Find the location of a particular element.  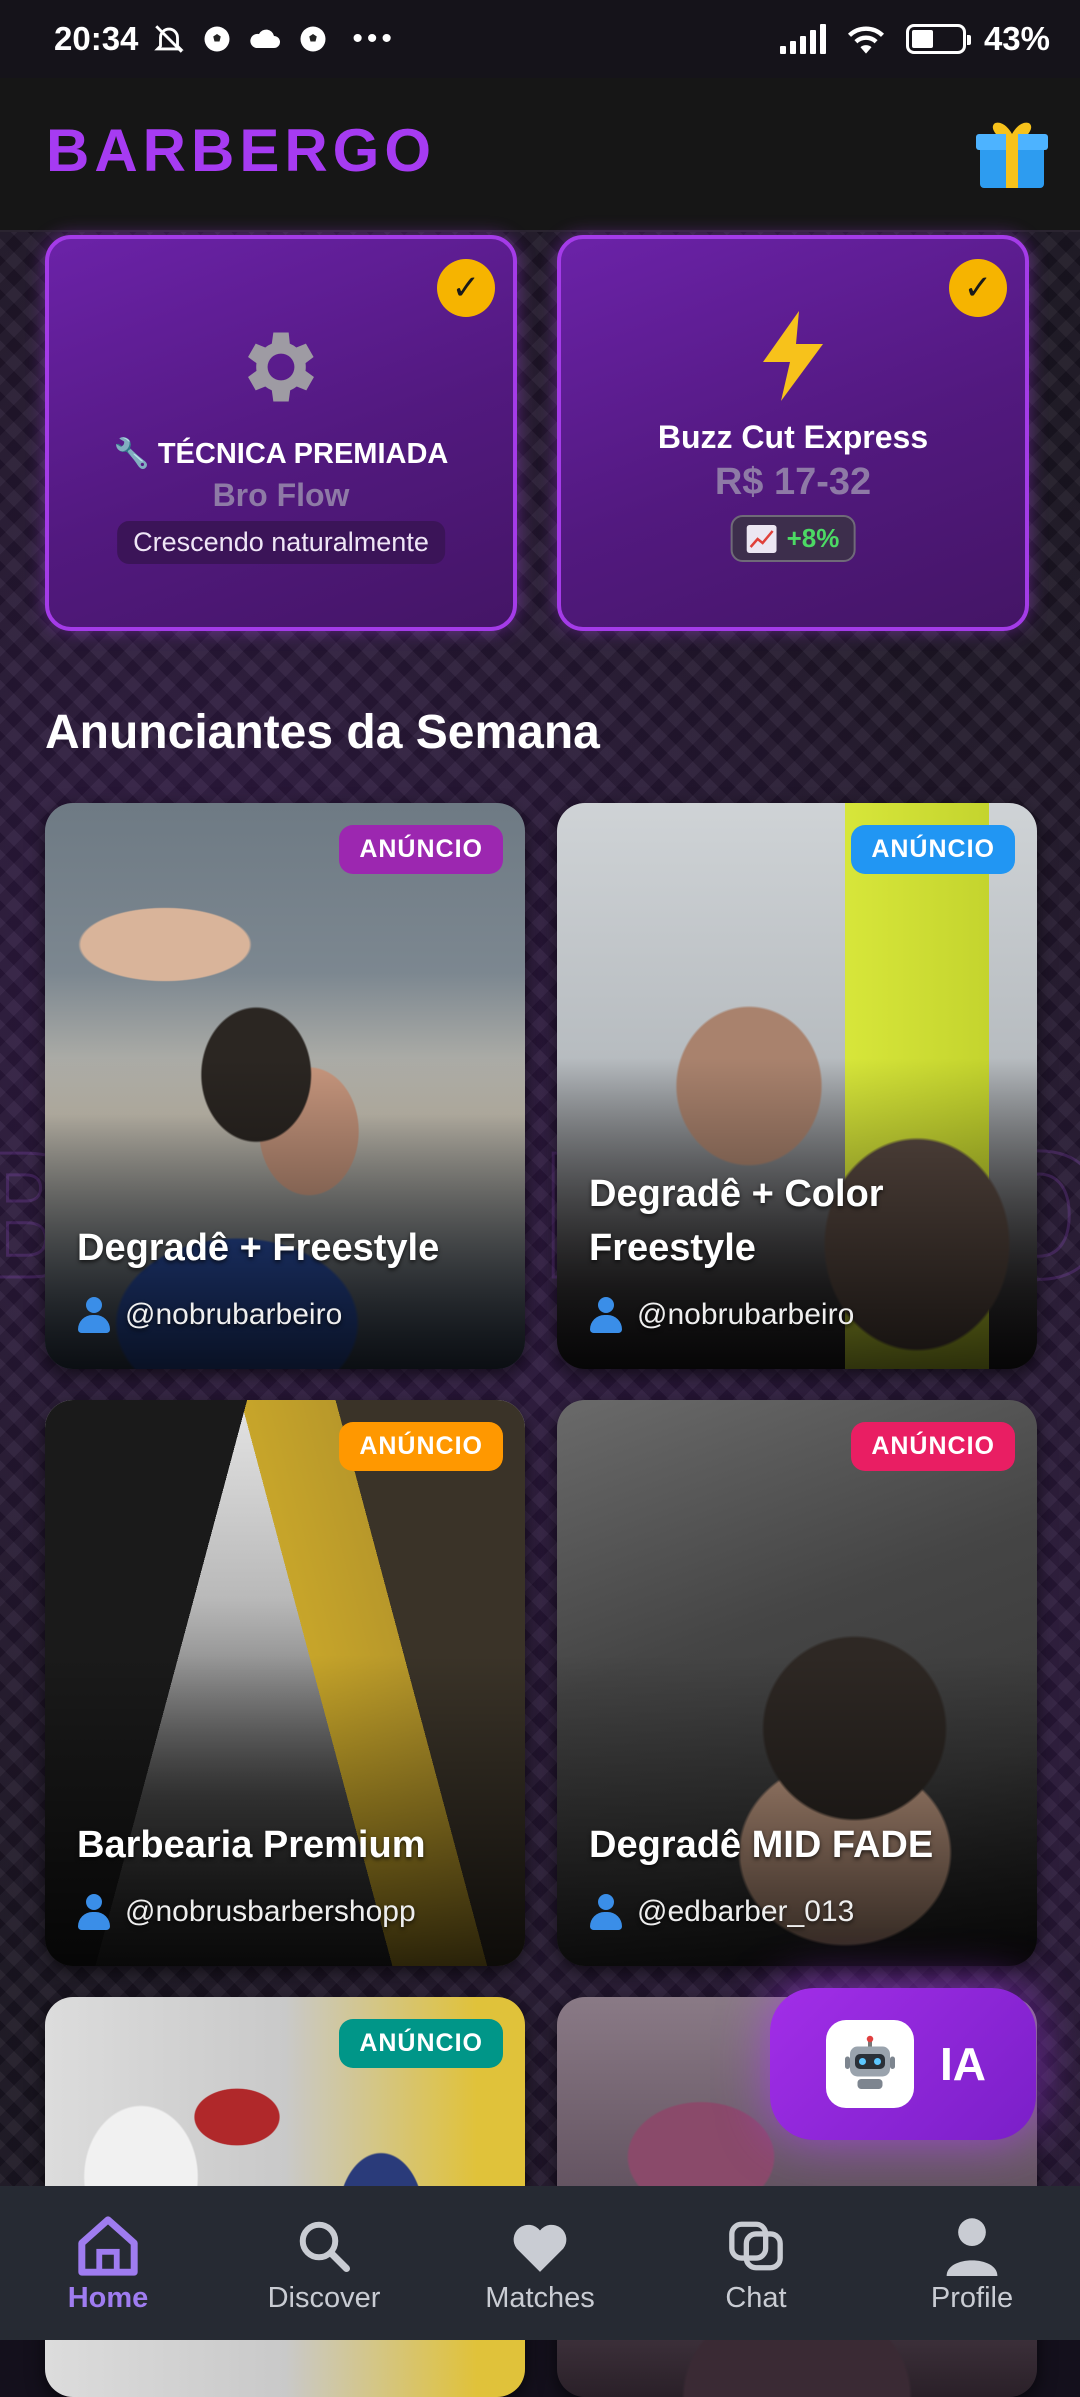

ad-username: @edbarber_013 is located at coordinates (746, 1911).